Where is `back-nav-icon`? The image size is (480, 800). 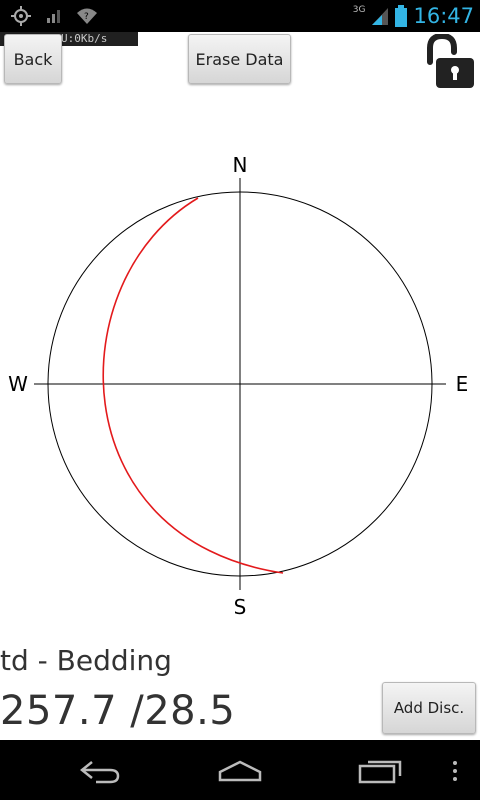
back-nav-icon is located at coordinates (100, 771).